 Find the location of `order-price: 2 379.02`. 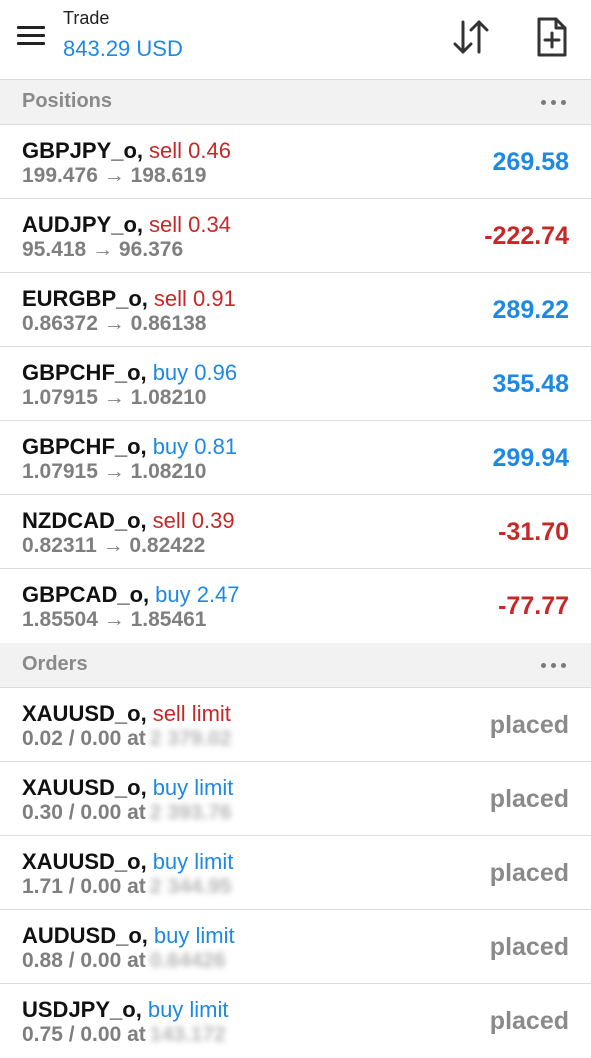

order-price: 2 379.02 is located at coordinates (190, 738).